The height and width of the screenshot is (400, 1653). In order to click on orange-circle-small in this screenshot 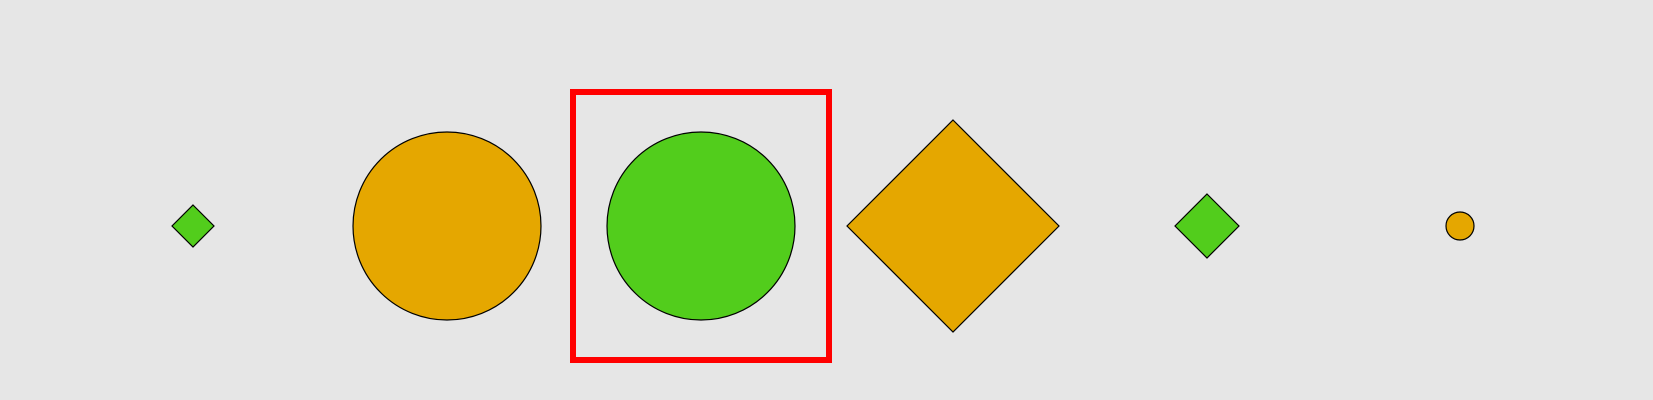, I will do `click(1460, 226)`.